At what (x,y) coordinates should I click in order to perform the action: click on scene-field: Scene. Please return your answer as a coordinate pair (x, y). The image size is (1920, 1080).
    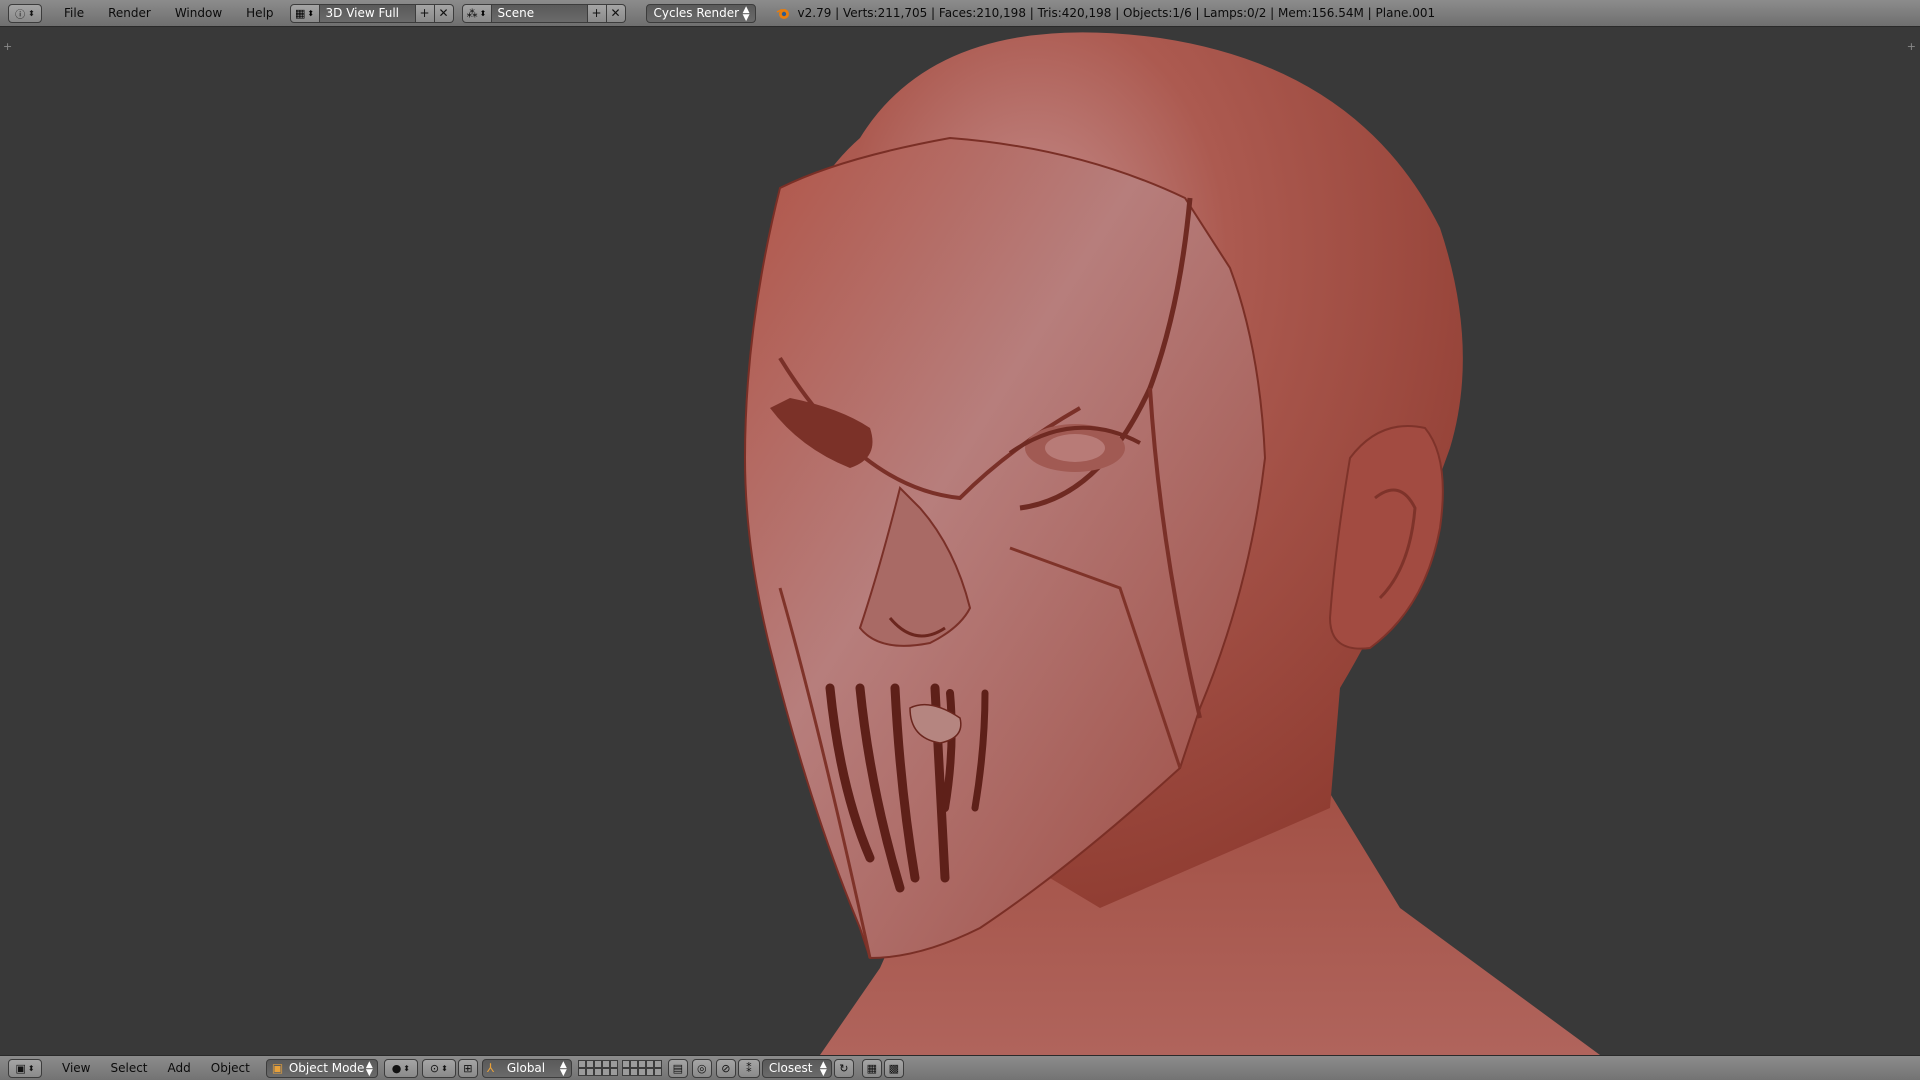
    Looking at the image, I should click on (539, 13).